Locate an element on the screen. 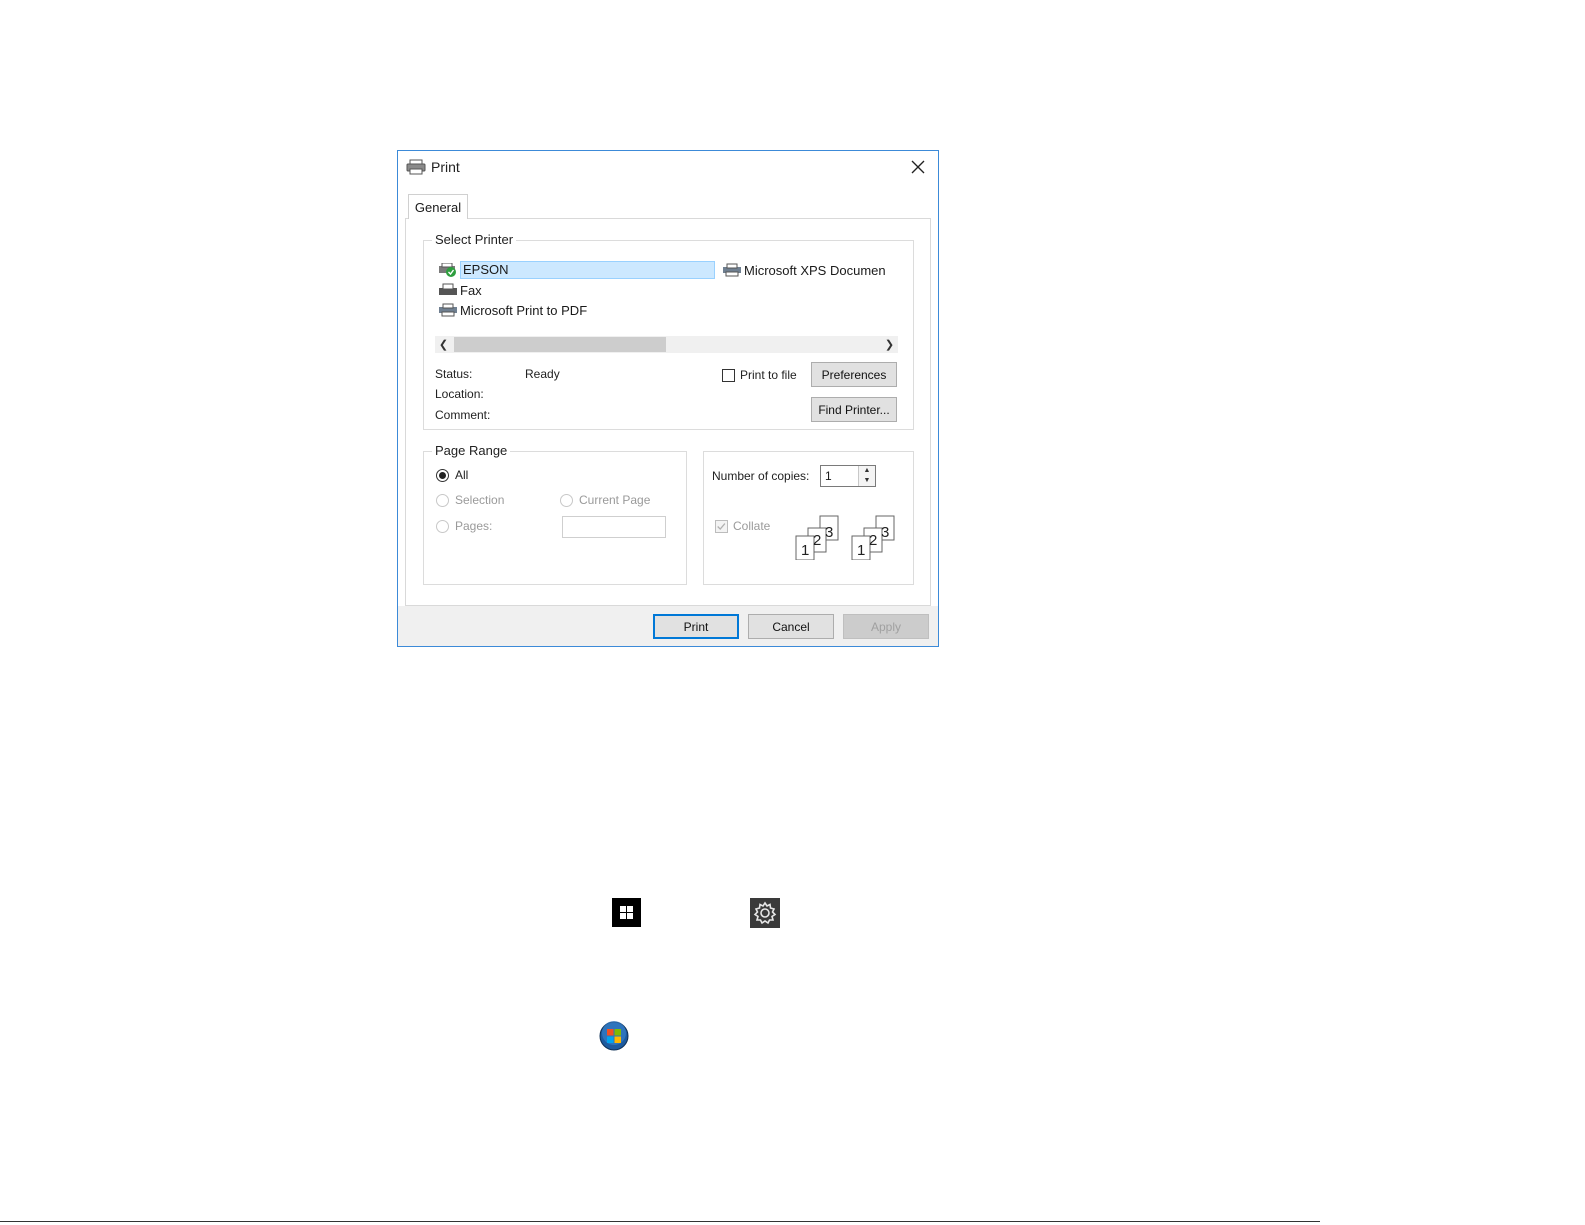 The width and height of the screenshot is (1585, 1225). dialog-title: Print is located at coordinates (445, 167).